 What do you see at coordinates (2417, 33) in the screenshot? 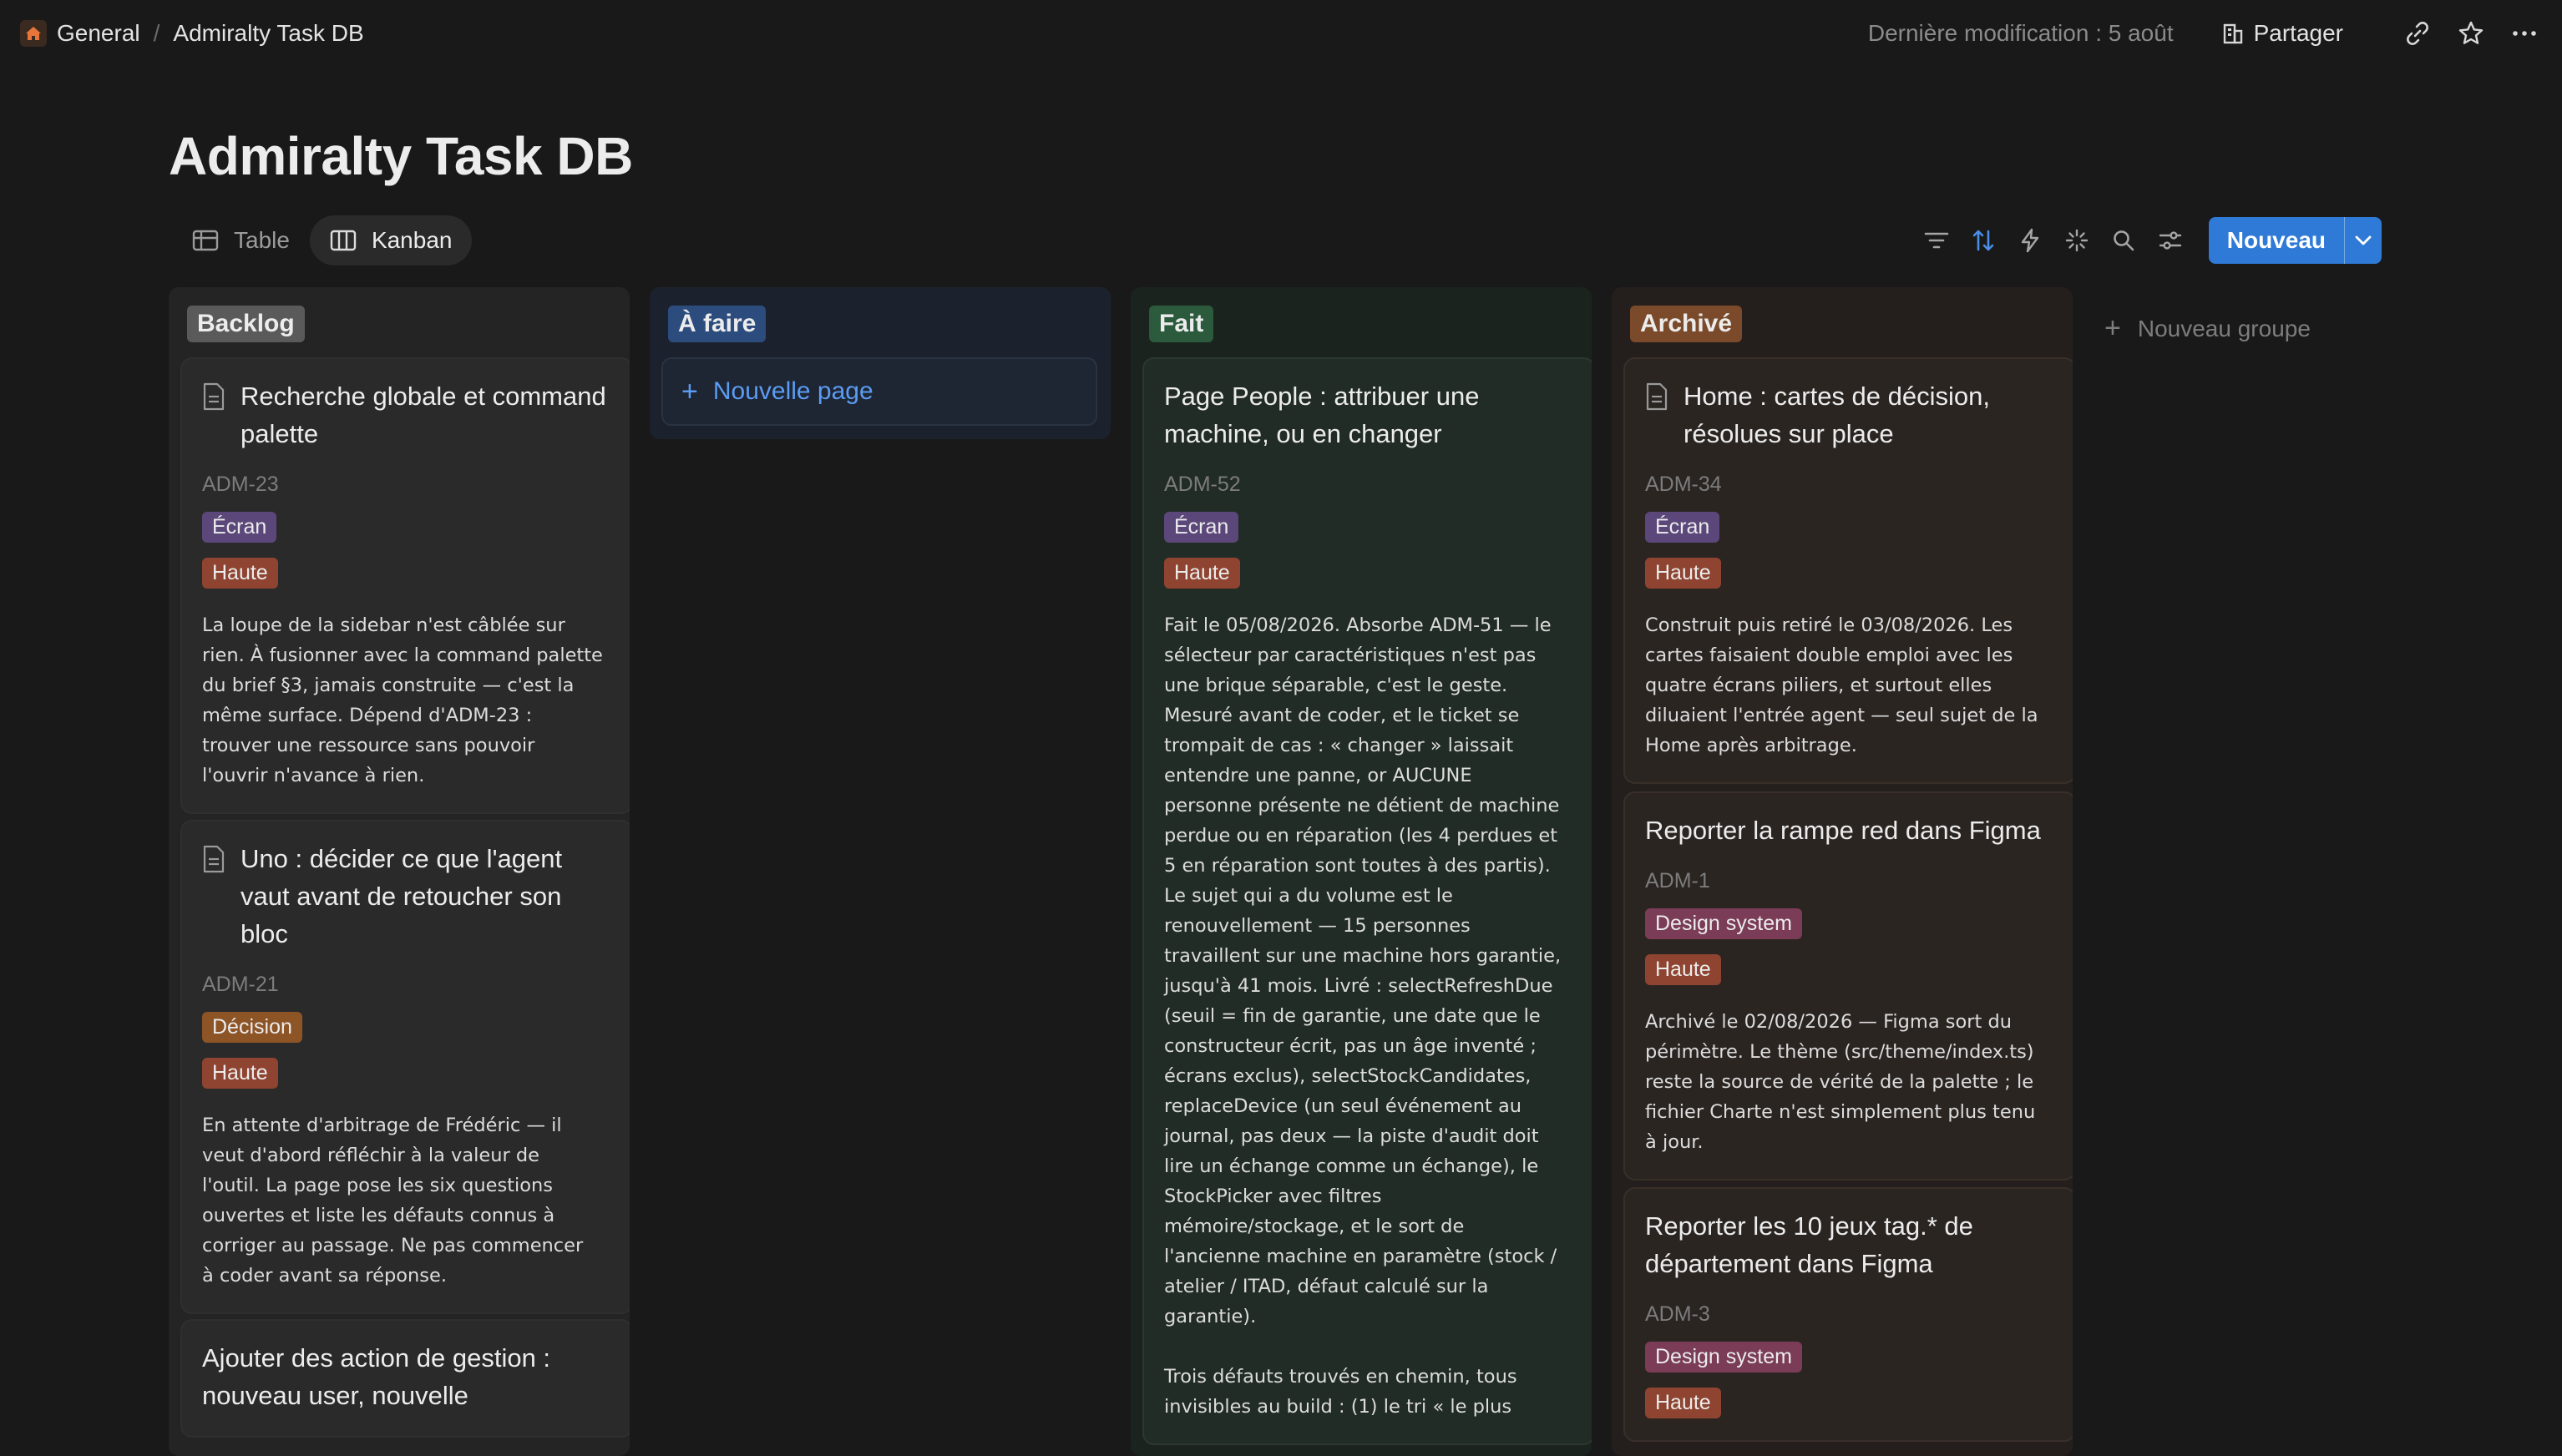
I see `link-icon` at bounding box center [2417, 33].